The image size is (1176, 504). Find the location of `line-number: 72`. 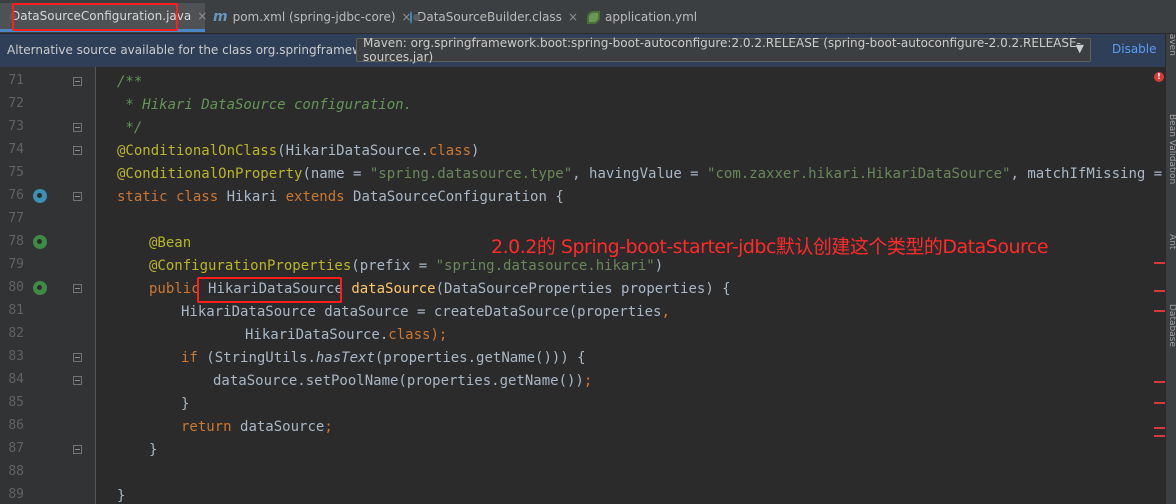

line-number: 72 is located at coordinates (16, 103).